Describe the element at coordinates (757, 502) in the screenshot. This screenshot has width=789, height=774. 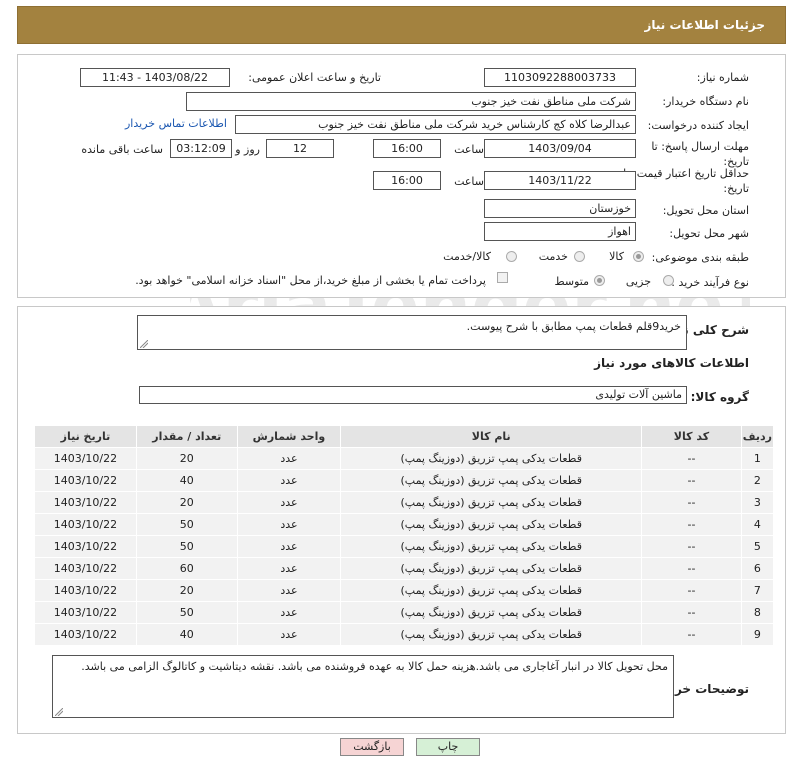
I see `row-number-cell: 3` at that location.